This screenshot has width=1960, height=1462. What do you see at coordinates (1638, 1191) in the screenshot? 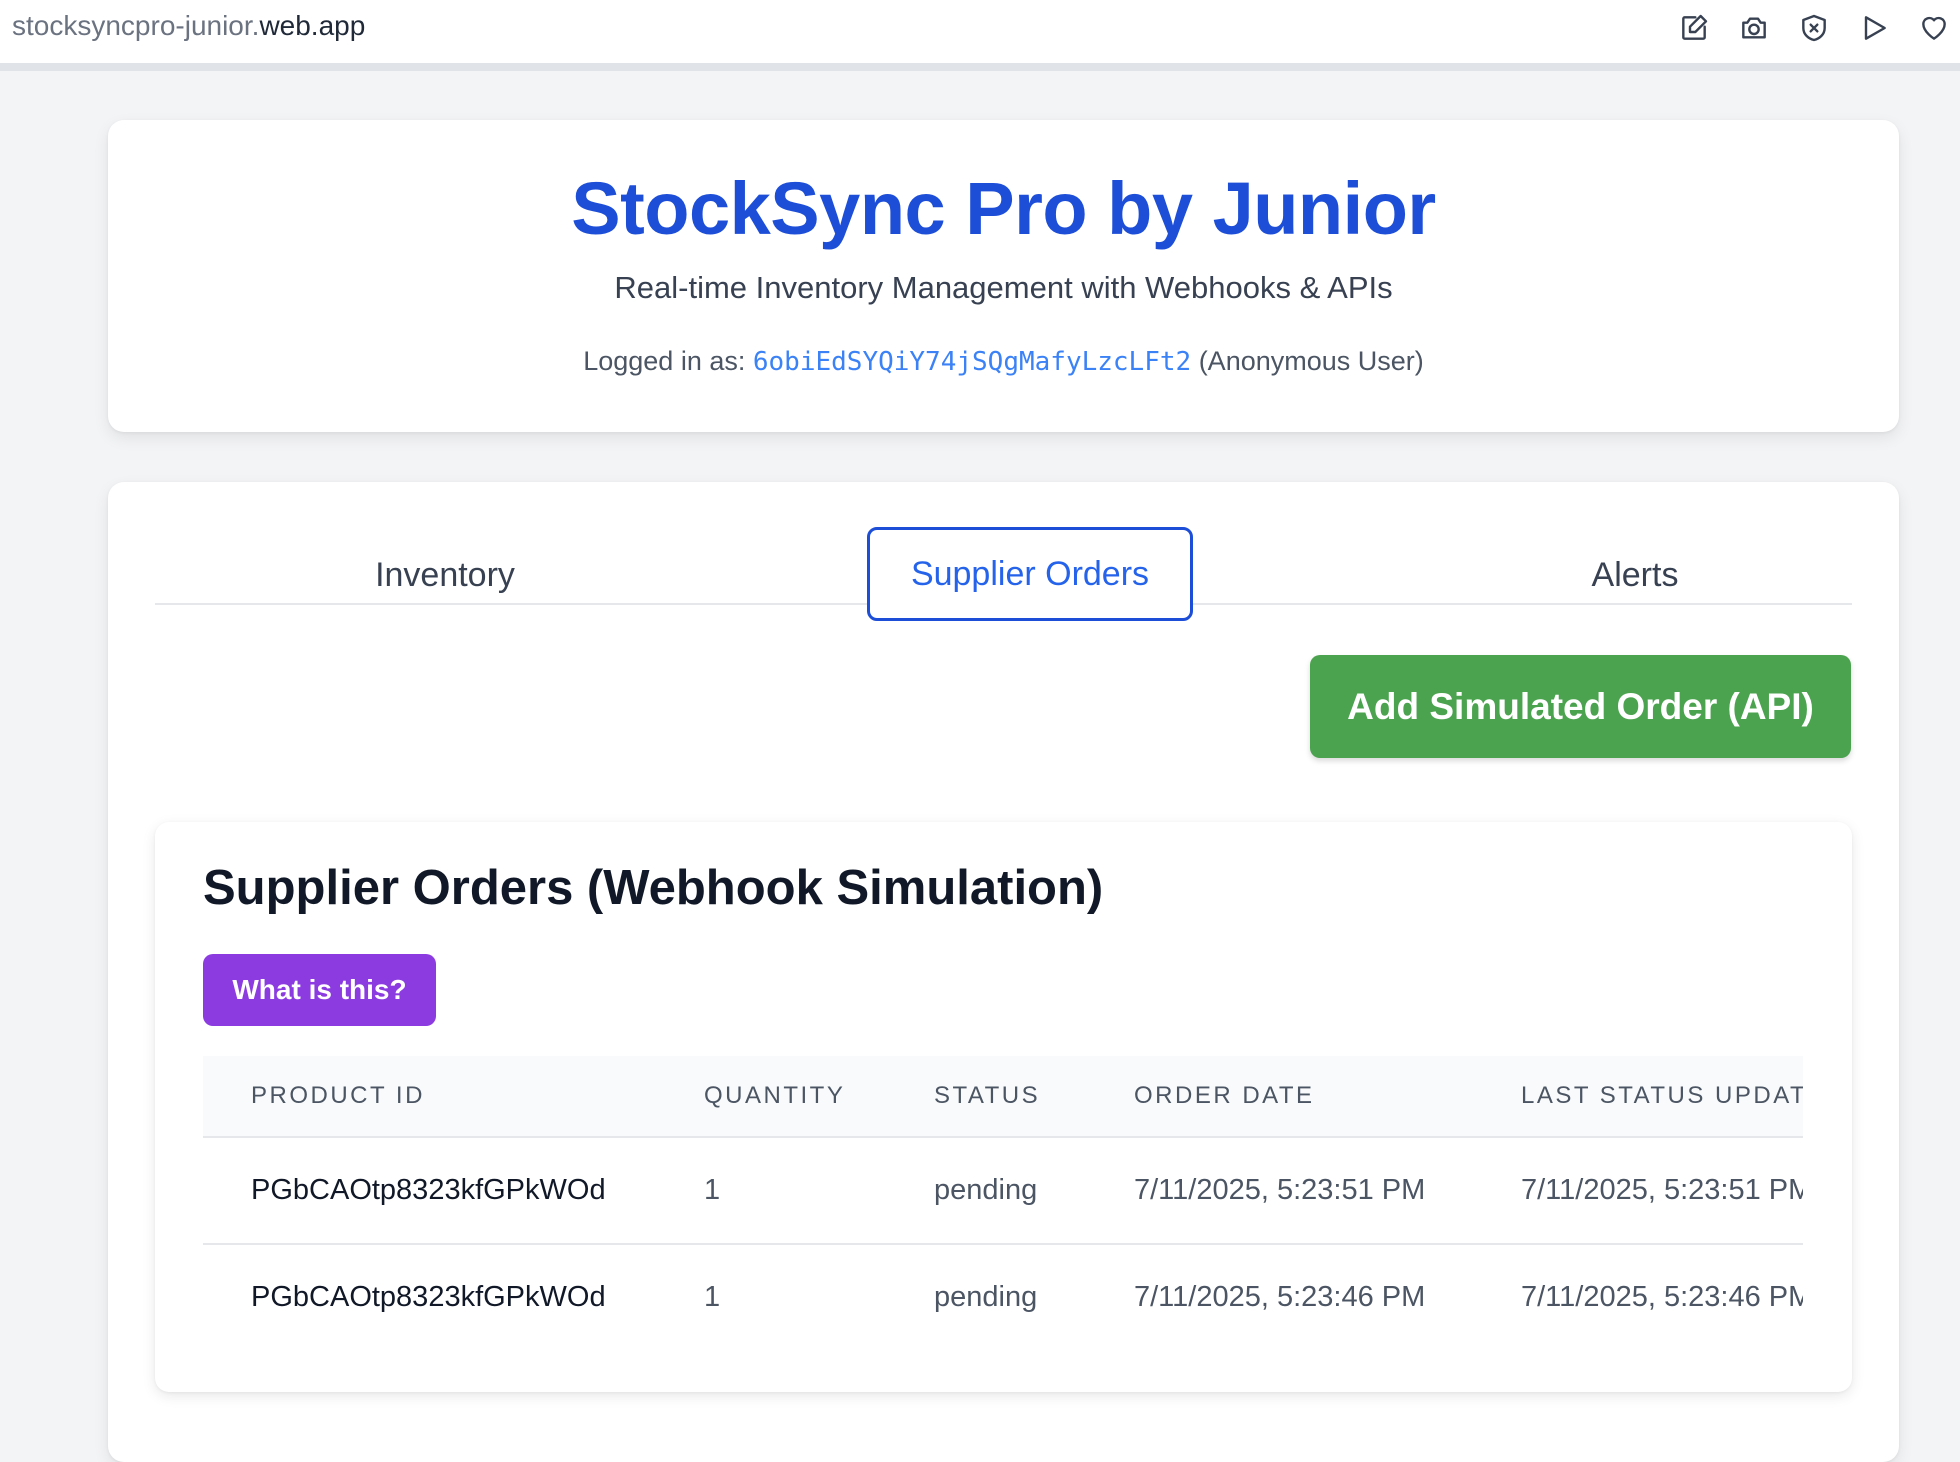
I see `cell-last-status-update: 7/11/2025, 5:23:51 PM` at bounding box center [1638, 1191].